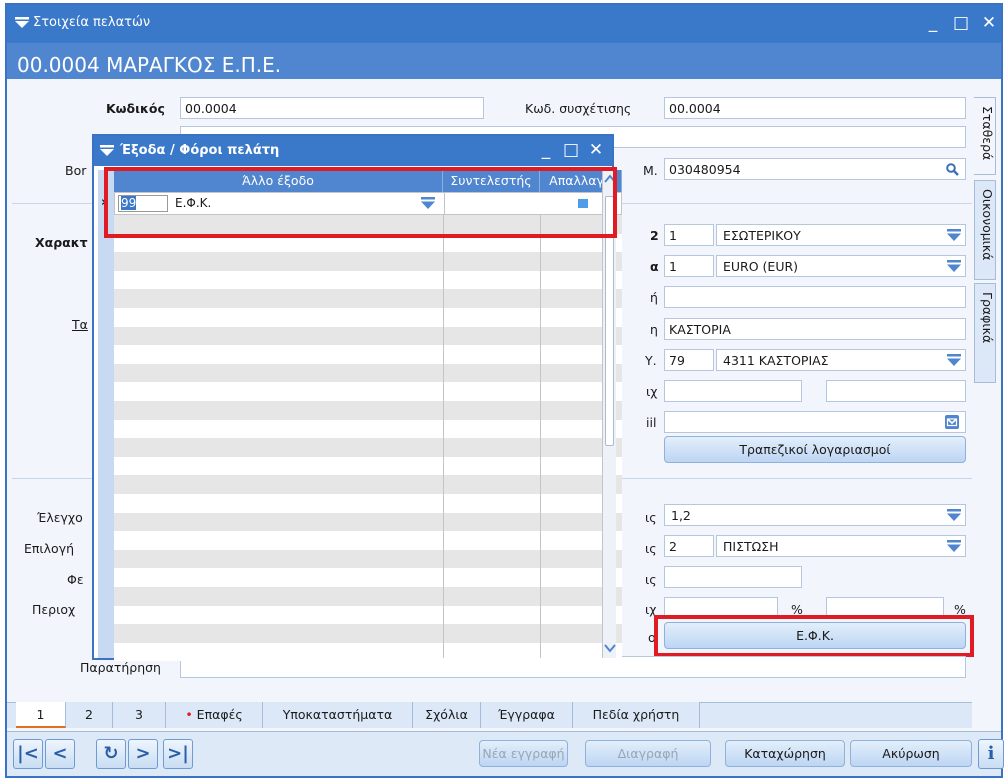 Image resolution: width=1006 pixels, height=781 pixels. Describe the element at coordinates (214, 715) in the screenshot. I see `tab-contacts: • Επαφές` at that location.